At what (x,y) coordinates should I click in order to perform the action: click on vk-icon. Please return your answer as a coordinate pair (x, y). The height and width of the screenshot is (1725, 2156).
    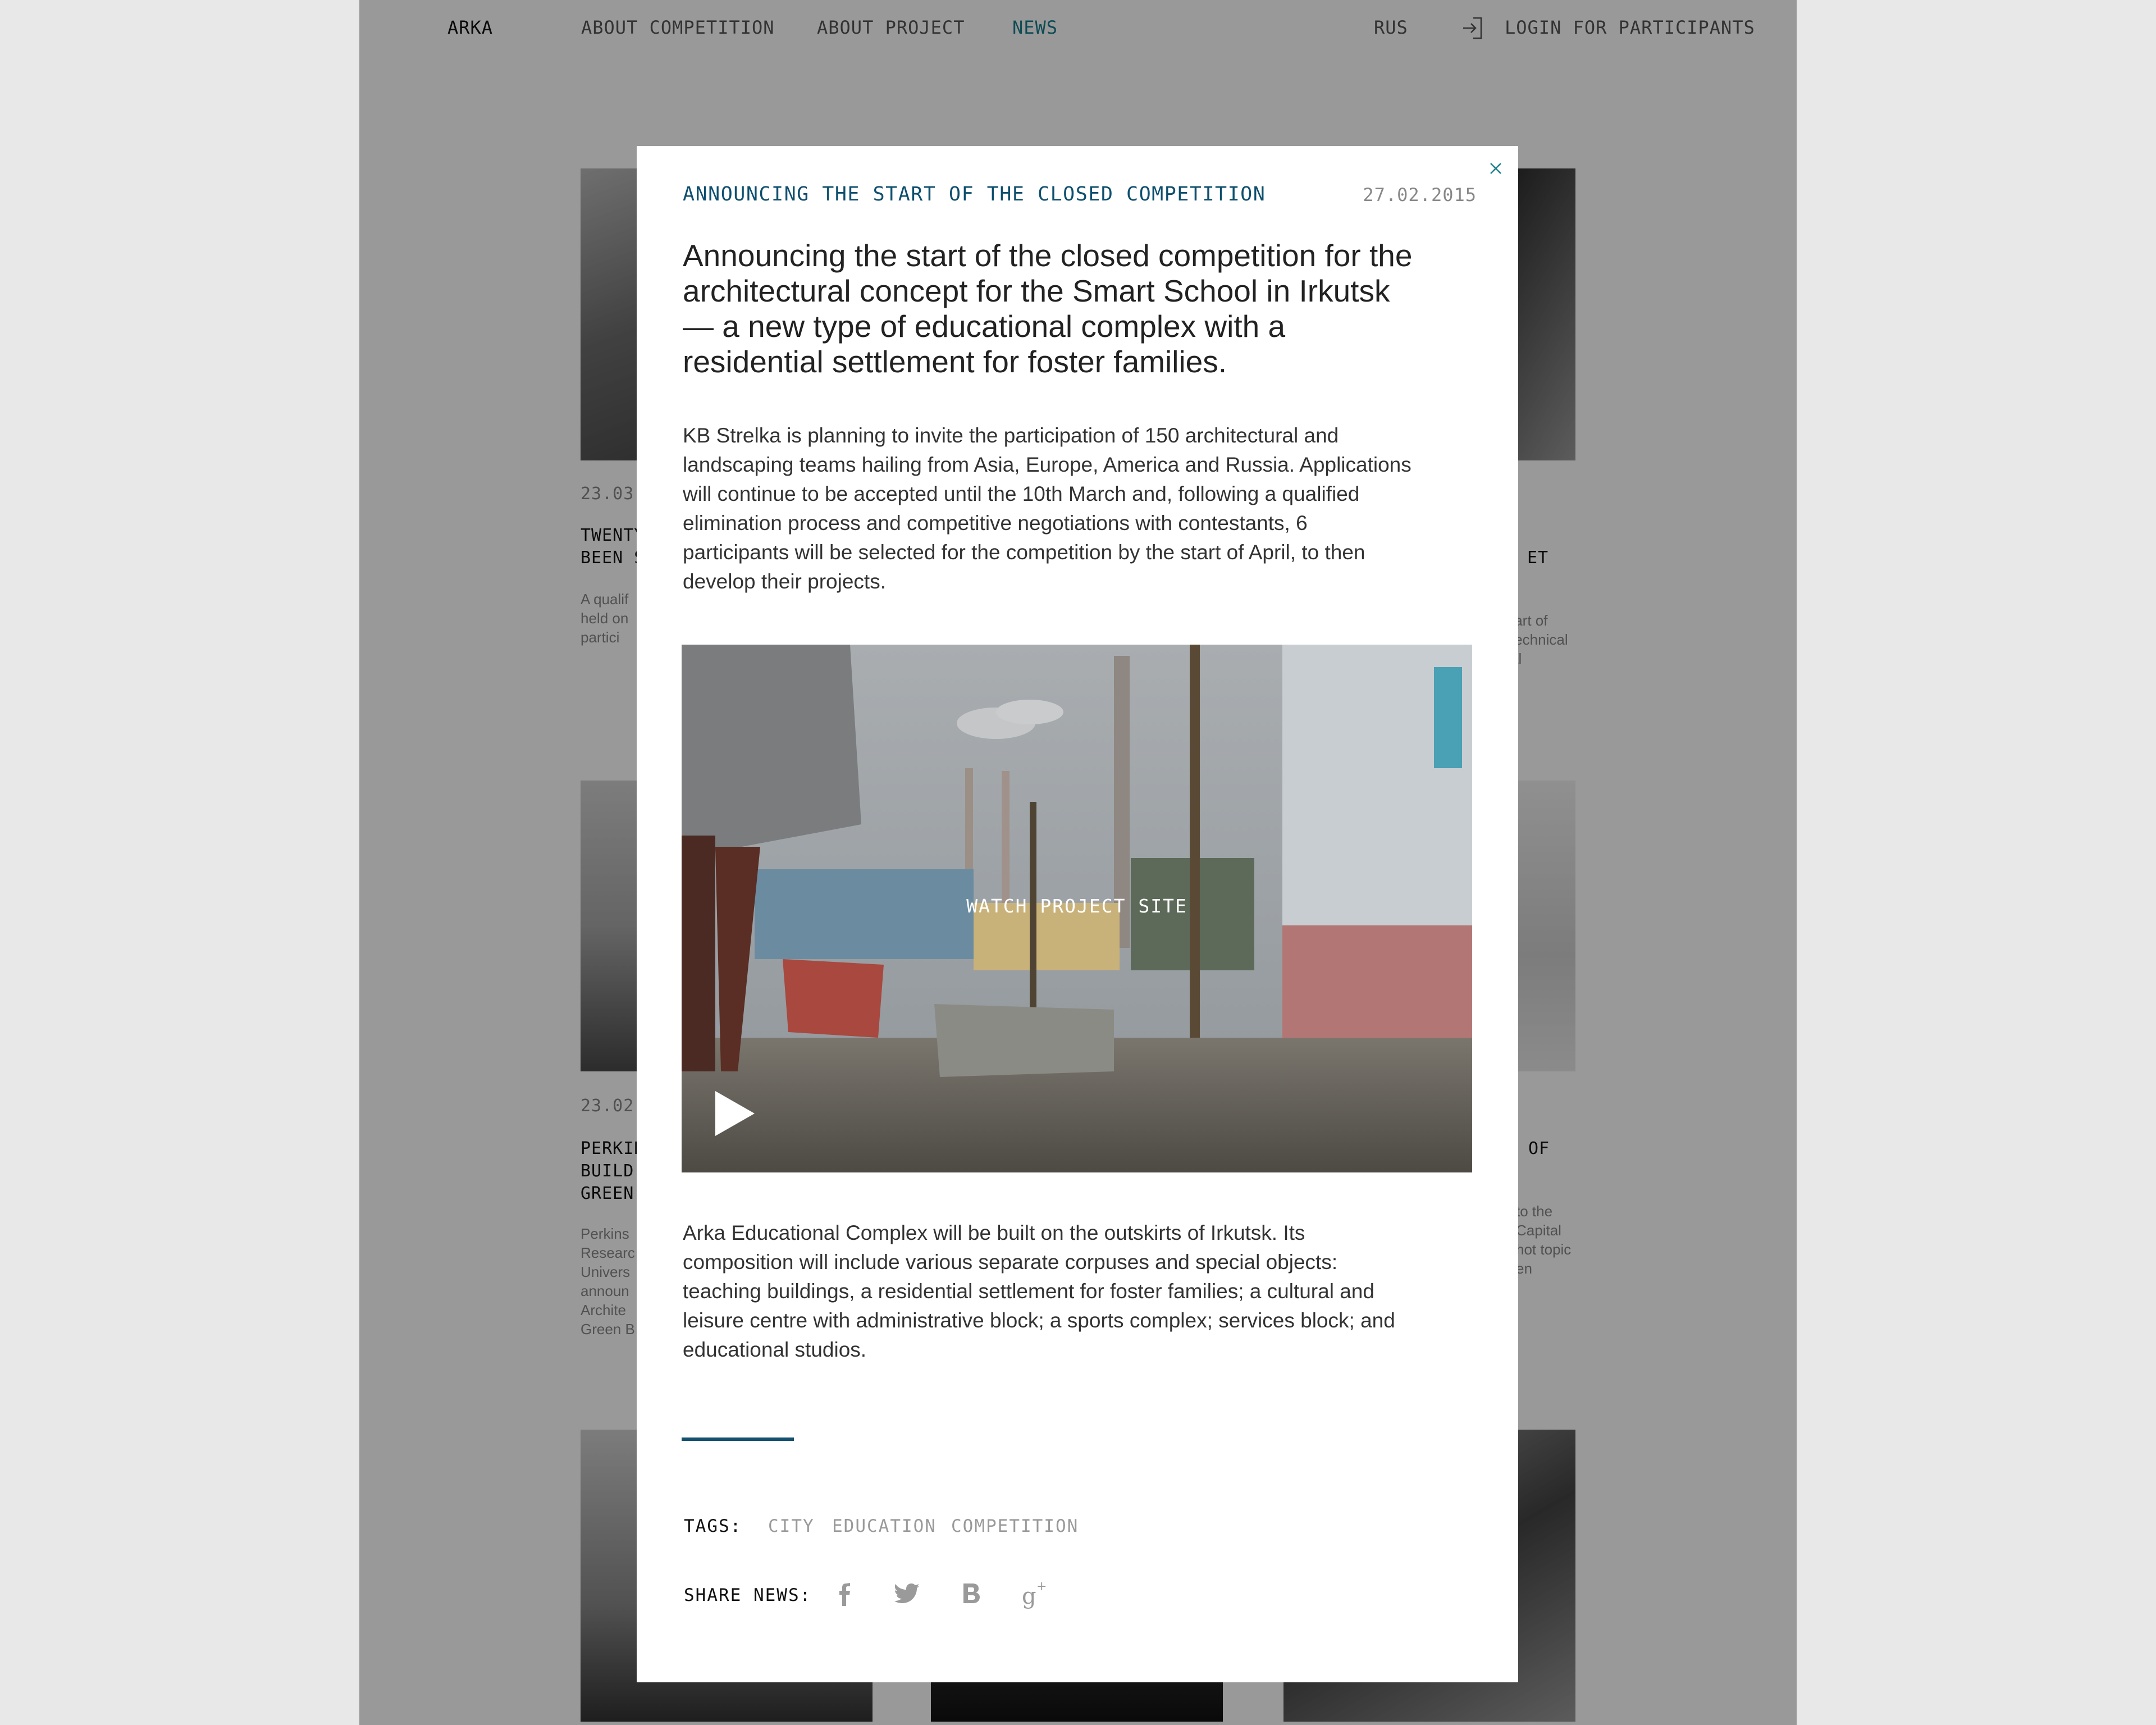
    Looking at the image, I should click on (971, 1594).